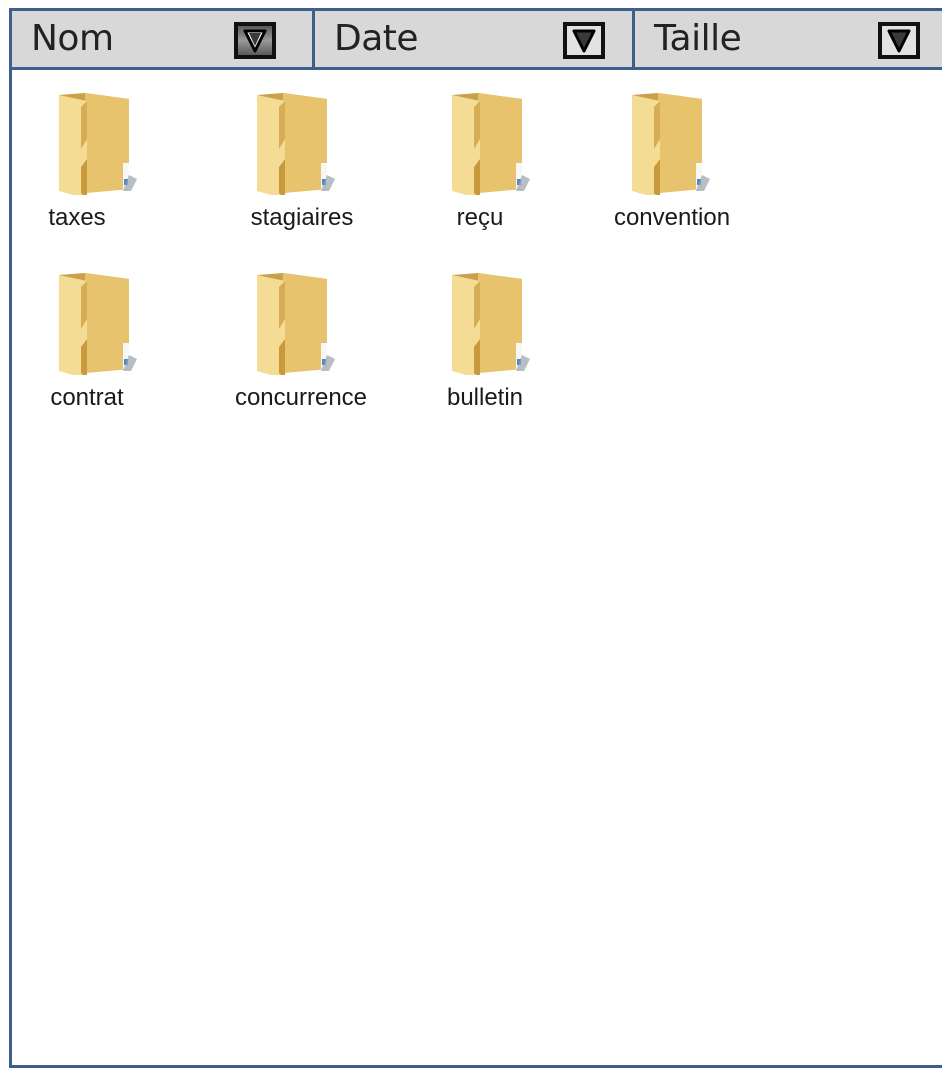  Describe the element at coordinates (672, 217) in the screenshot. I see `file-name: convention` at that location.